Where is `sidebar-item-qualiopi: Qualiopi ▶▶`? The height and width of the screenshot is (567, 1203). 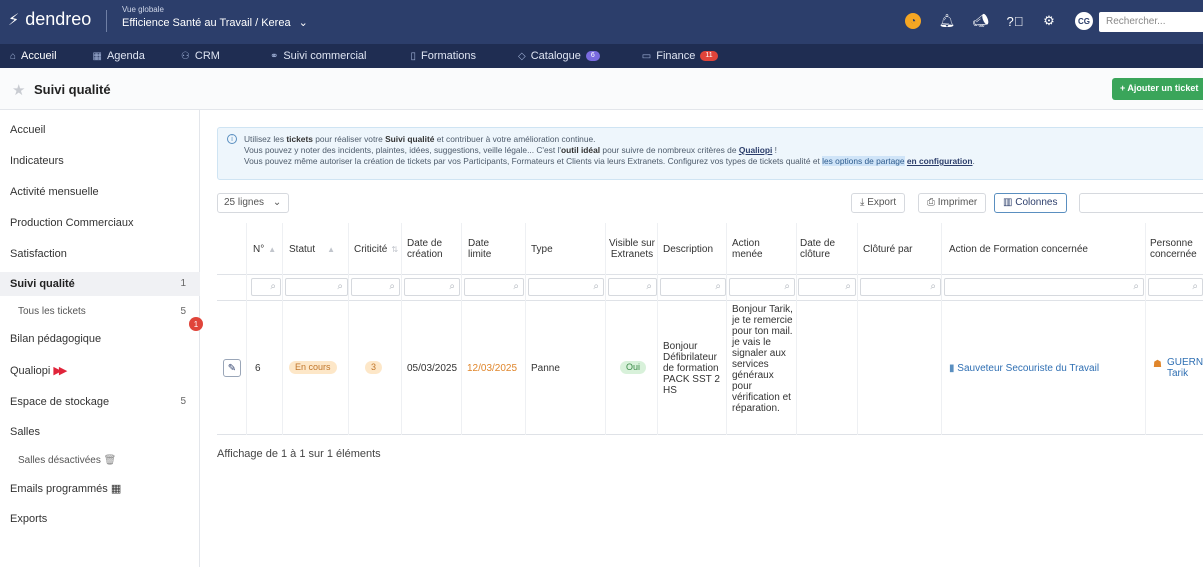
sidebar-item-qualiopi: Qualiopi ▶▶ is located at coordinates (100, 370).